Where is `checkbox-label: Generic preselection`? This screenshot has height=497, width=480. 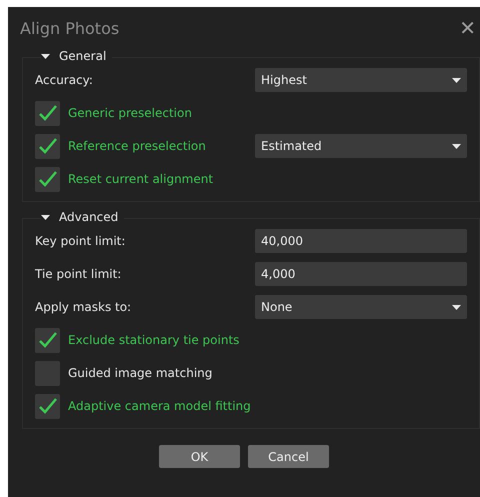 checkbox-label: Generic preselection is located at coordinates (130, 113).